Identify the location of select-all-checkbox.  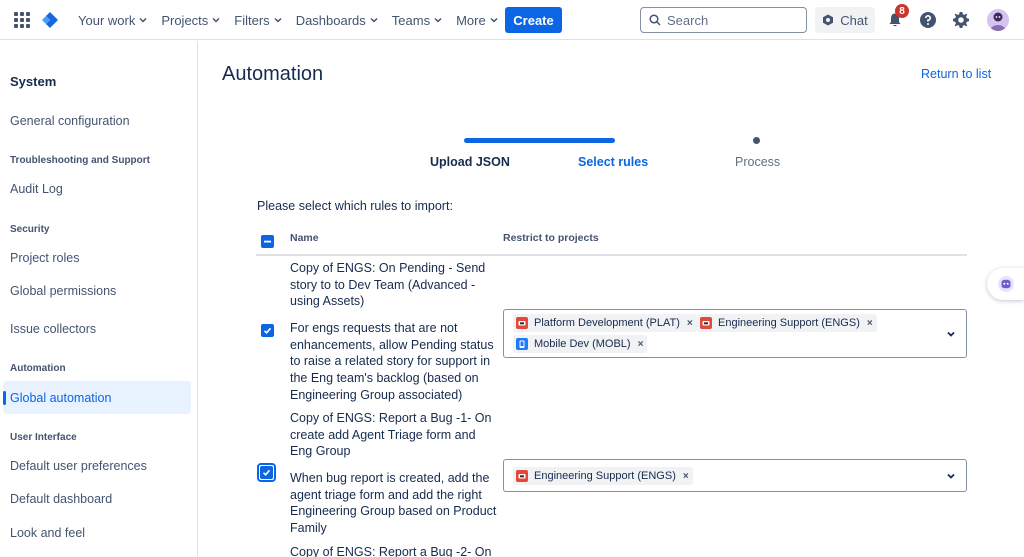
(267, 241).